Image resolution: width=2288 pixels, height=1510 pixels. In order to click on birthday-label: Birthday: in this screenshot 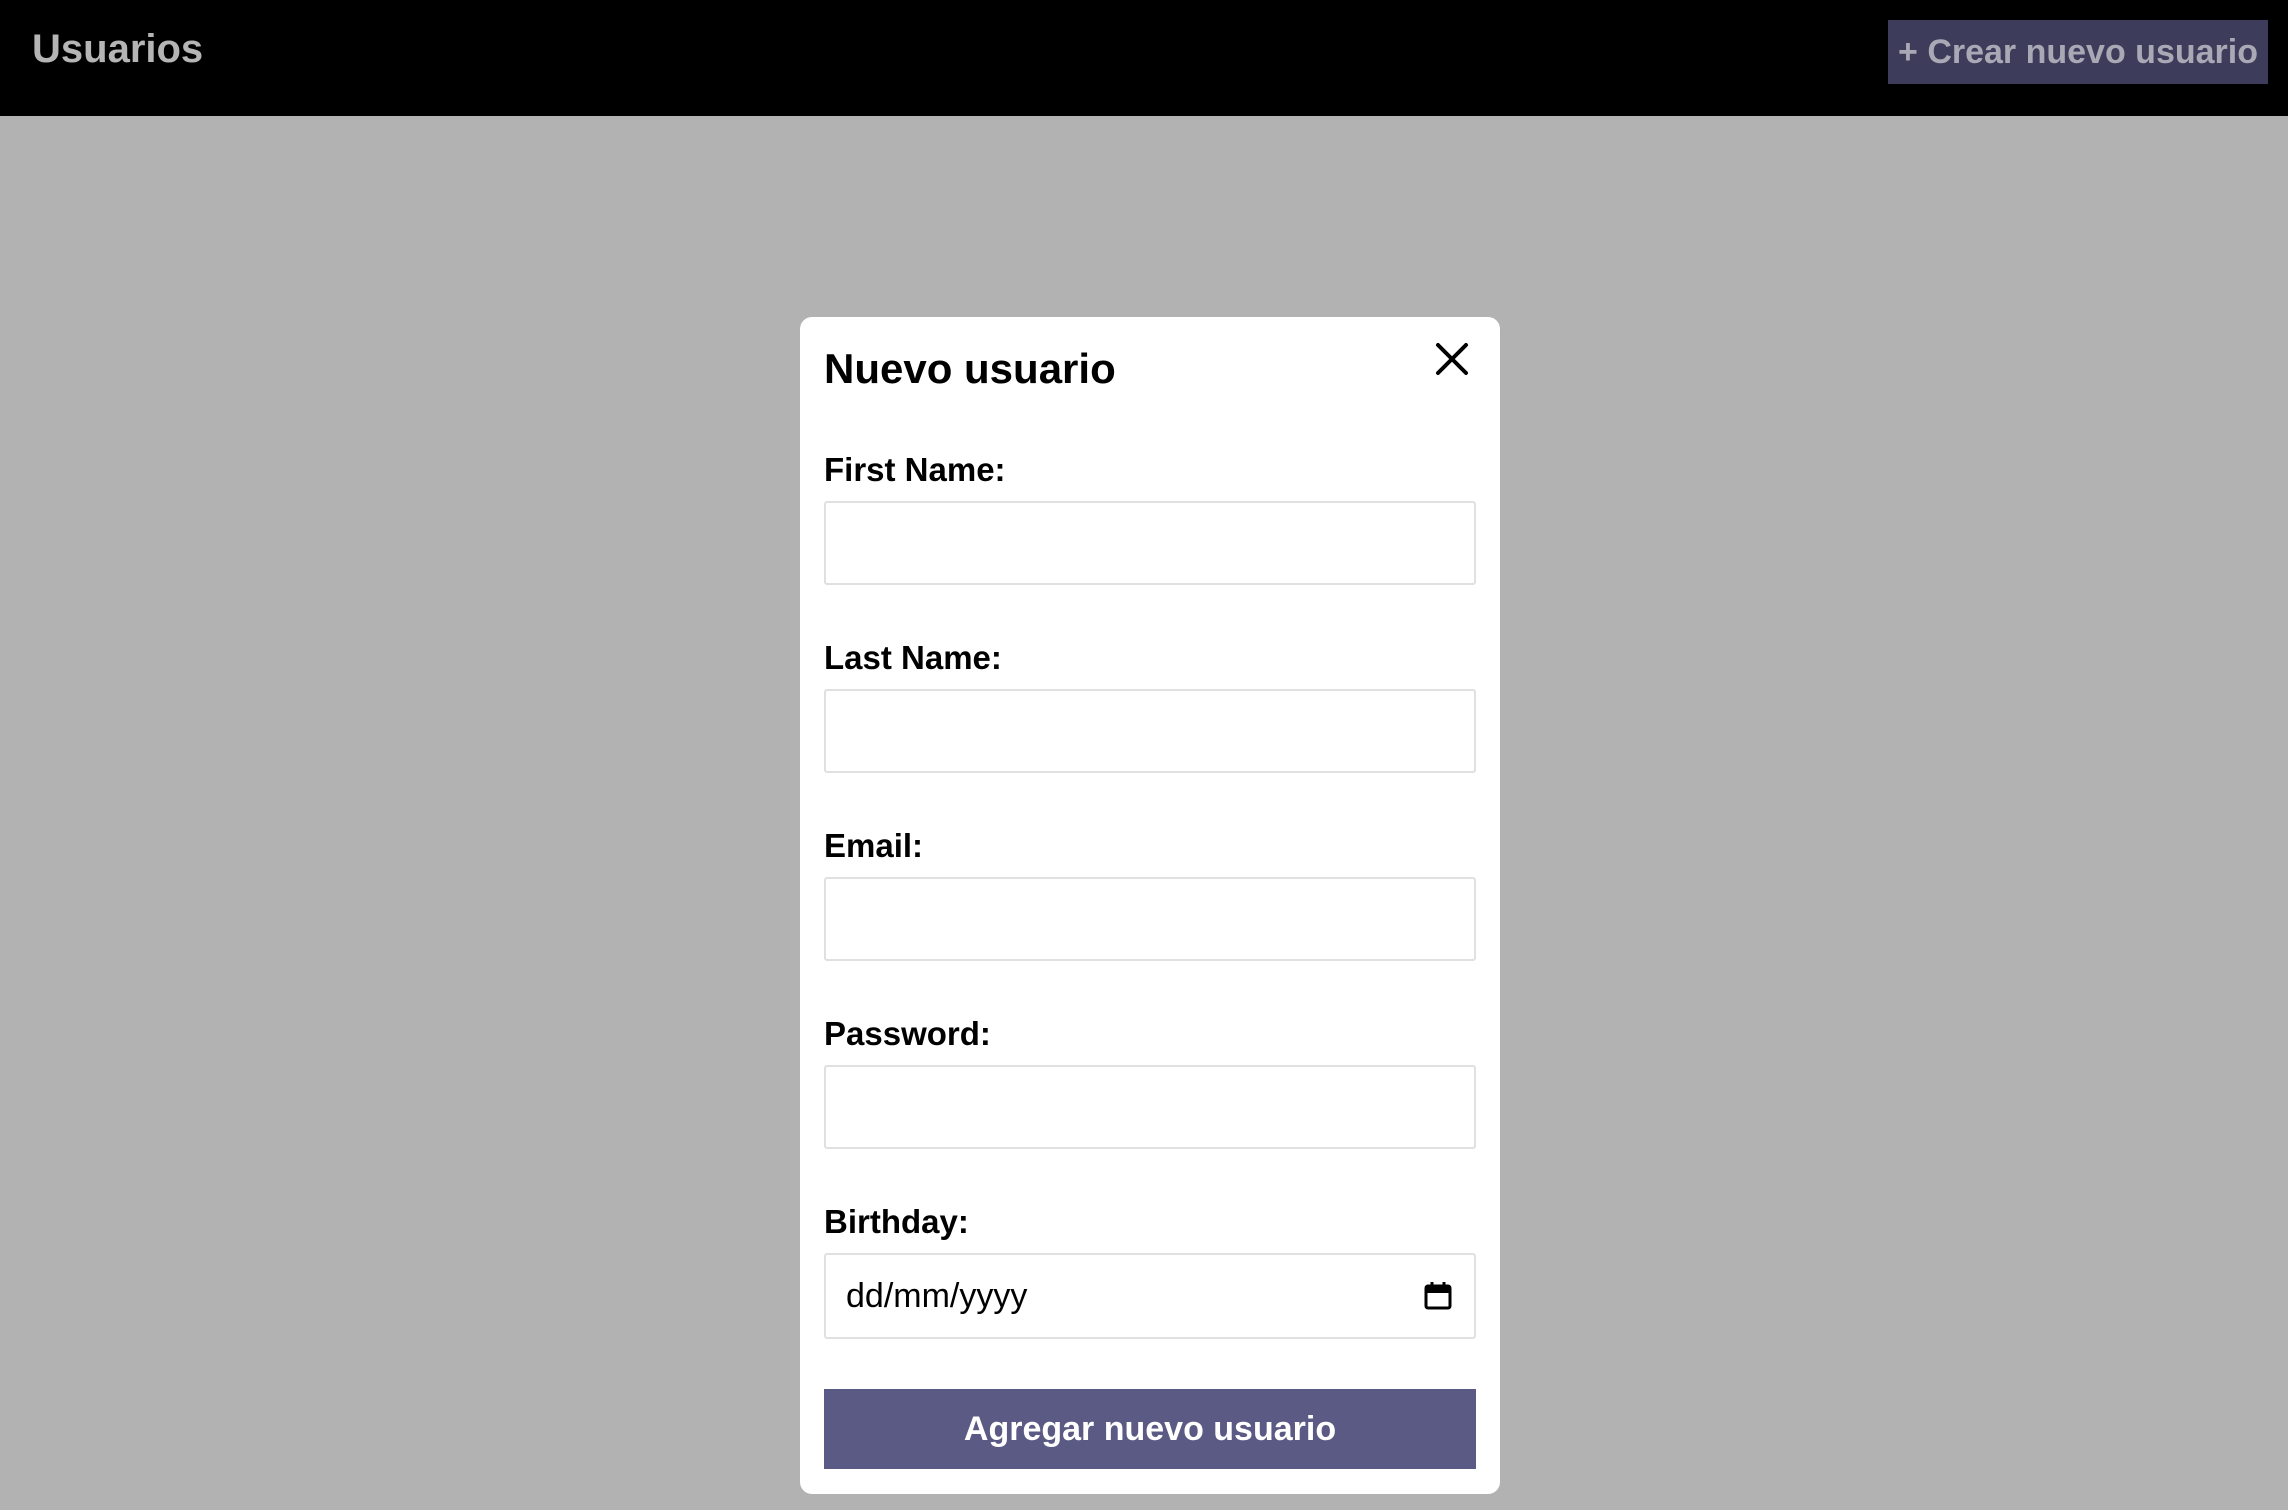, I will do `click(896, 1221)`.